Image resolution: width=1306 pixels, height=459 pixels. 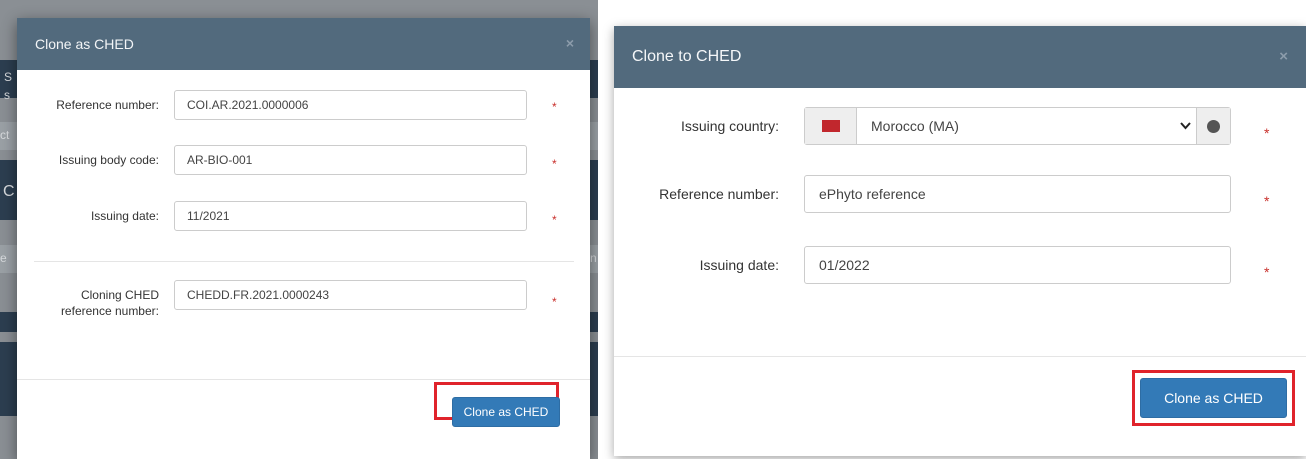 I want to click on reference-number-input: ePhyto reference, so click(x=1017, y=194).